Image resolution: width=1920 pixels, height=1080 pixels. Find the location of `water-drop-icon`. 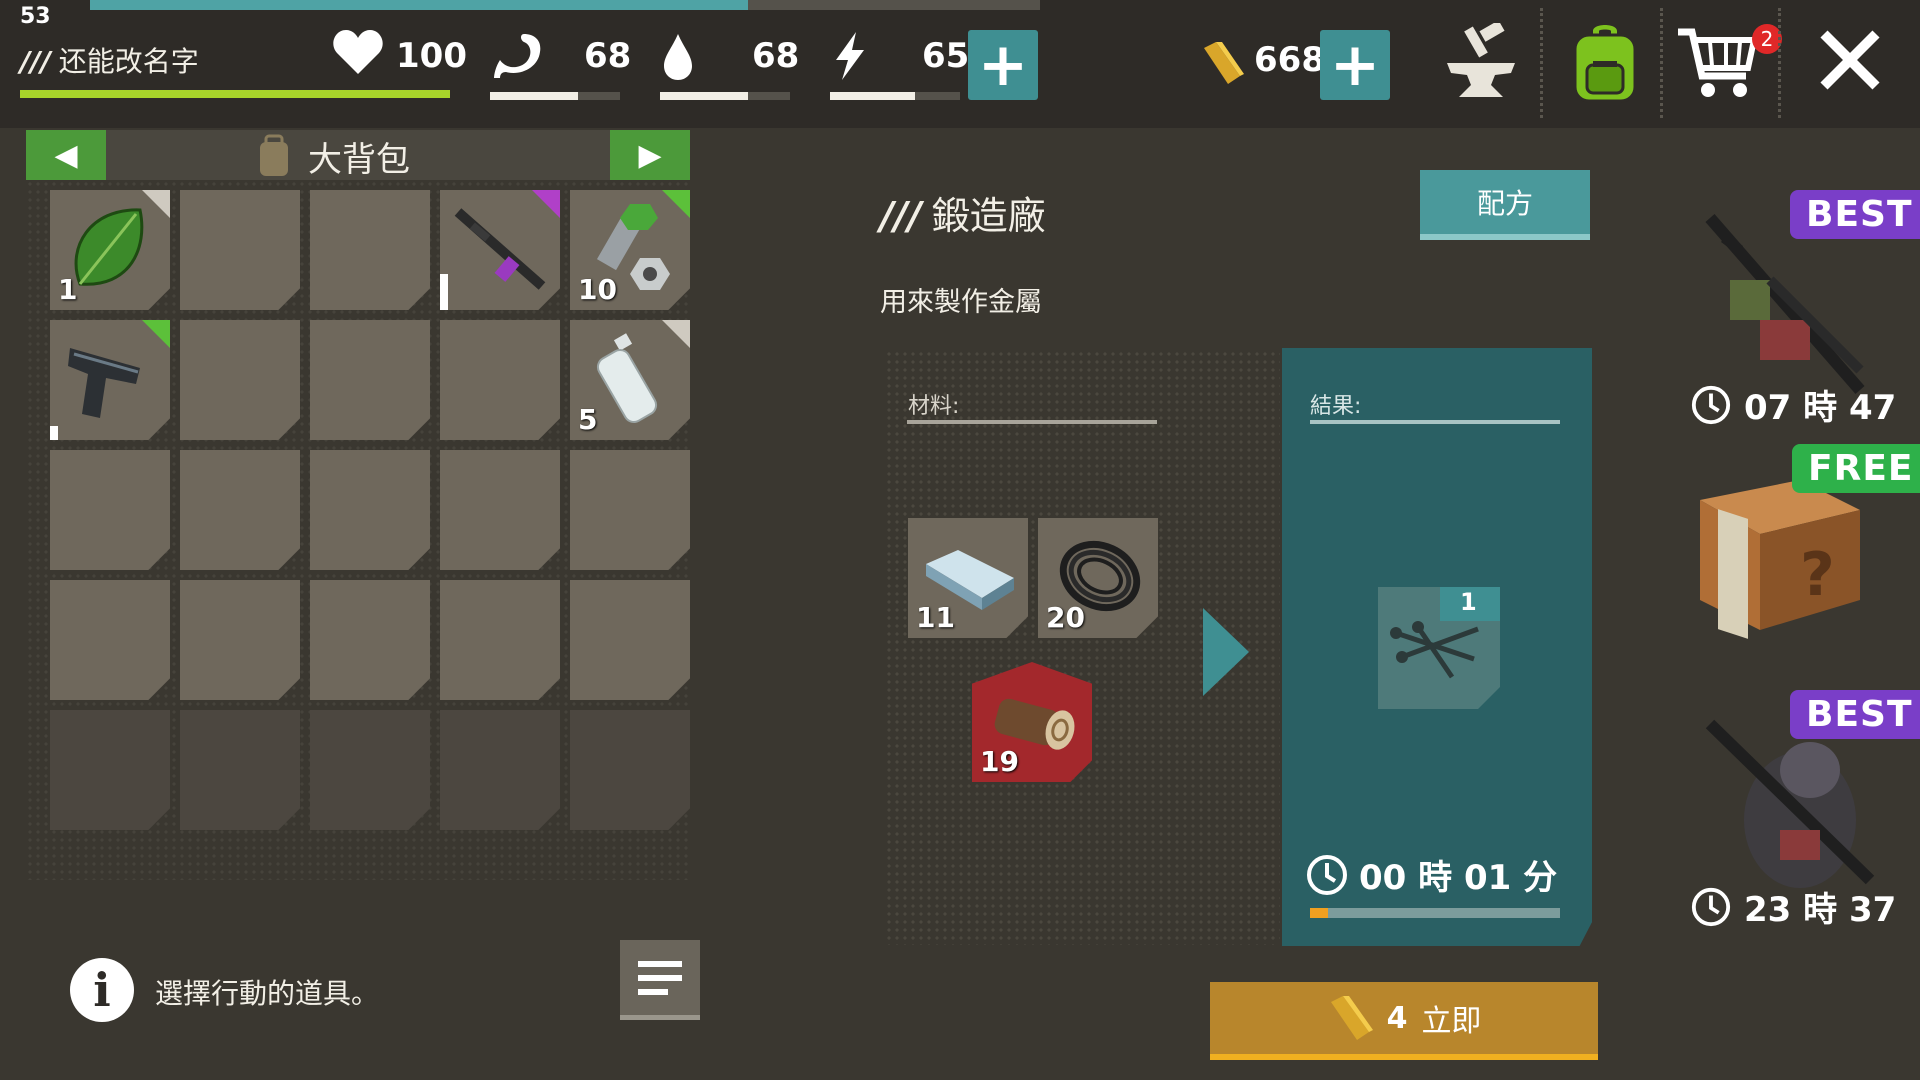

water-drop-icon is located at coordinates (678, 59).